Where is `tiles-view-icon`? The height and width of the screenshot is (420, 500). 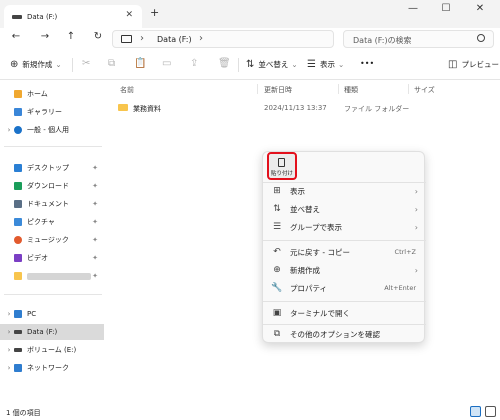
tiles-view-icon is located at coordinates (490, 411).